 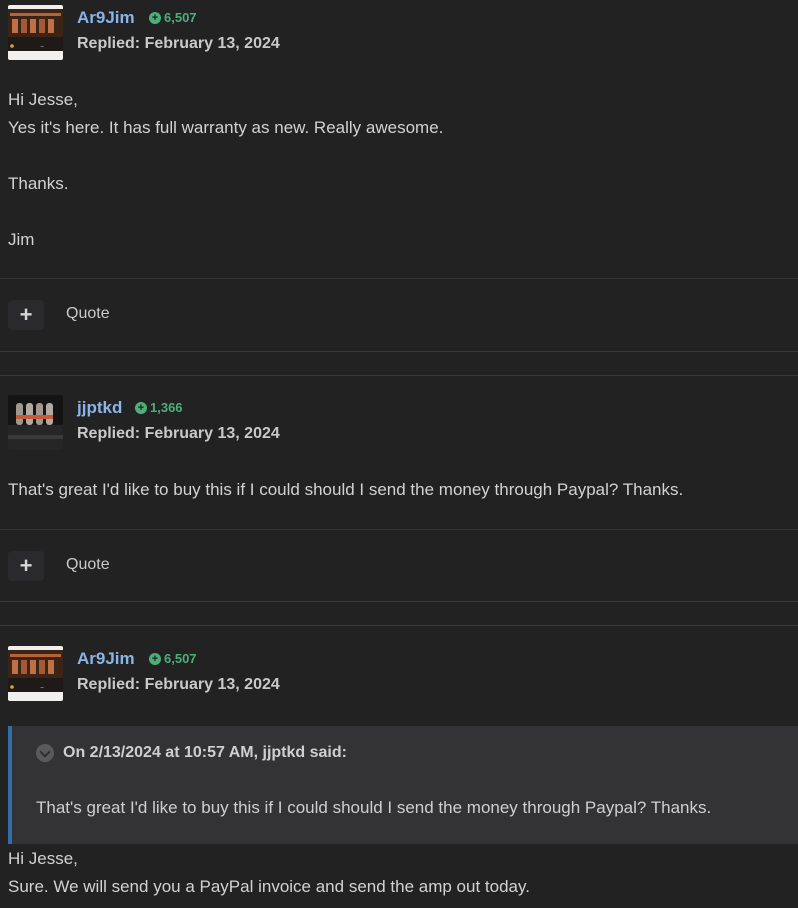 I want to click on quote-header: On 2/13/2024 at 10:57 AM, jjptkd said:, so click(x=191, y=753).